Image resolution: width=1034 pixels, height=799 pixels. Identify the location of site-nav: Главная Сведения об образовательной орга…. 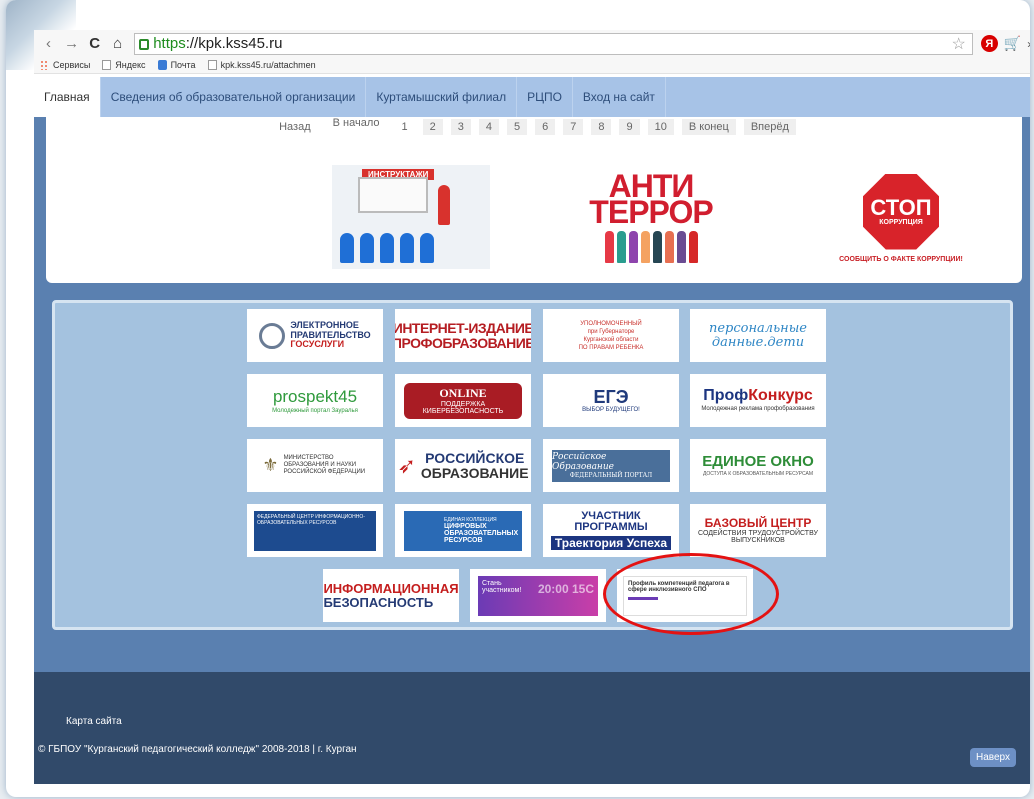
(532, 97).